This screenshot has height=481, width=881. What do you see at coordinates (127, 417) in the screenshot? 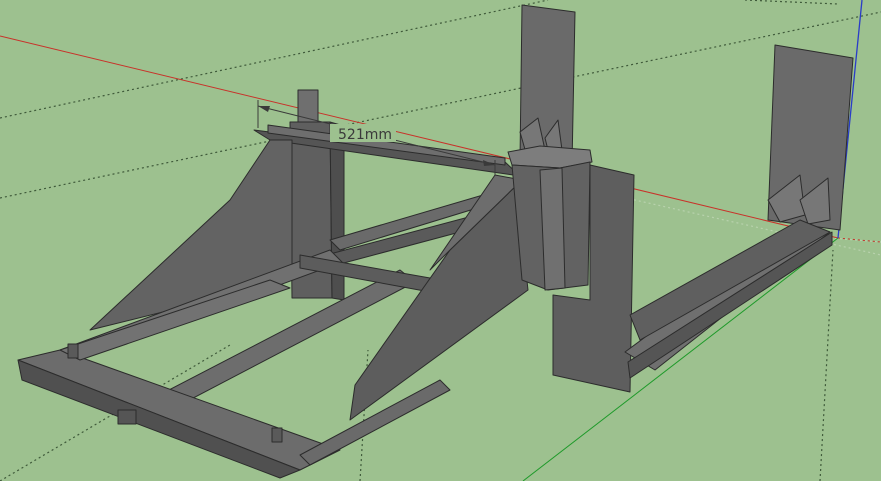
I see `frame-notch` at bounding box center [127, 417].